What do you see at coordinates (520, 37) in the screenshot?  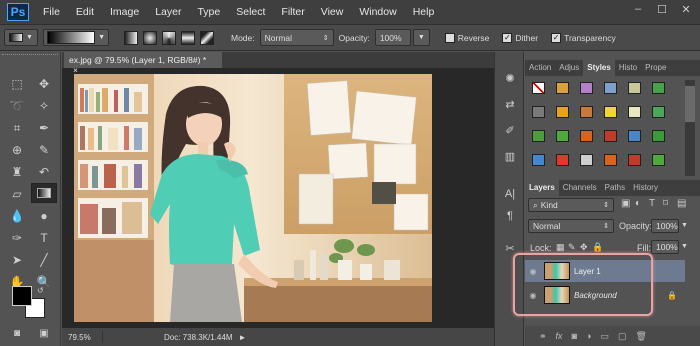 I see `dither-checkbox: ✓ Dither` at bounding box center [520, 37].